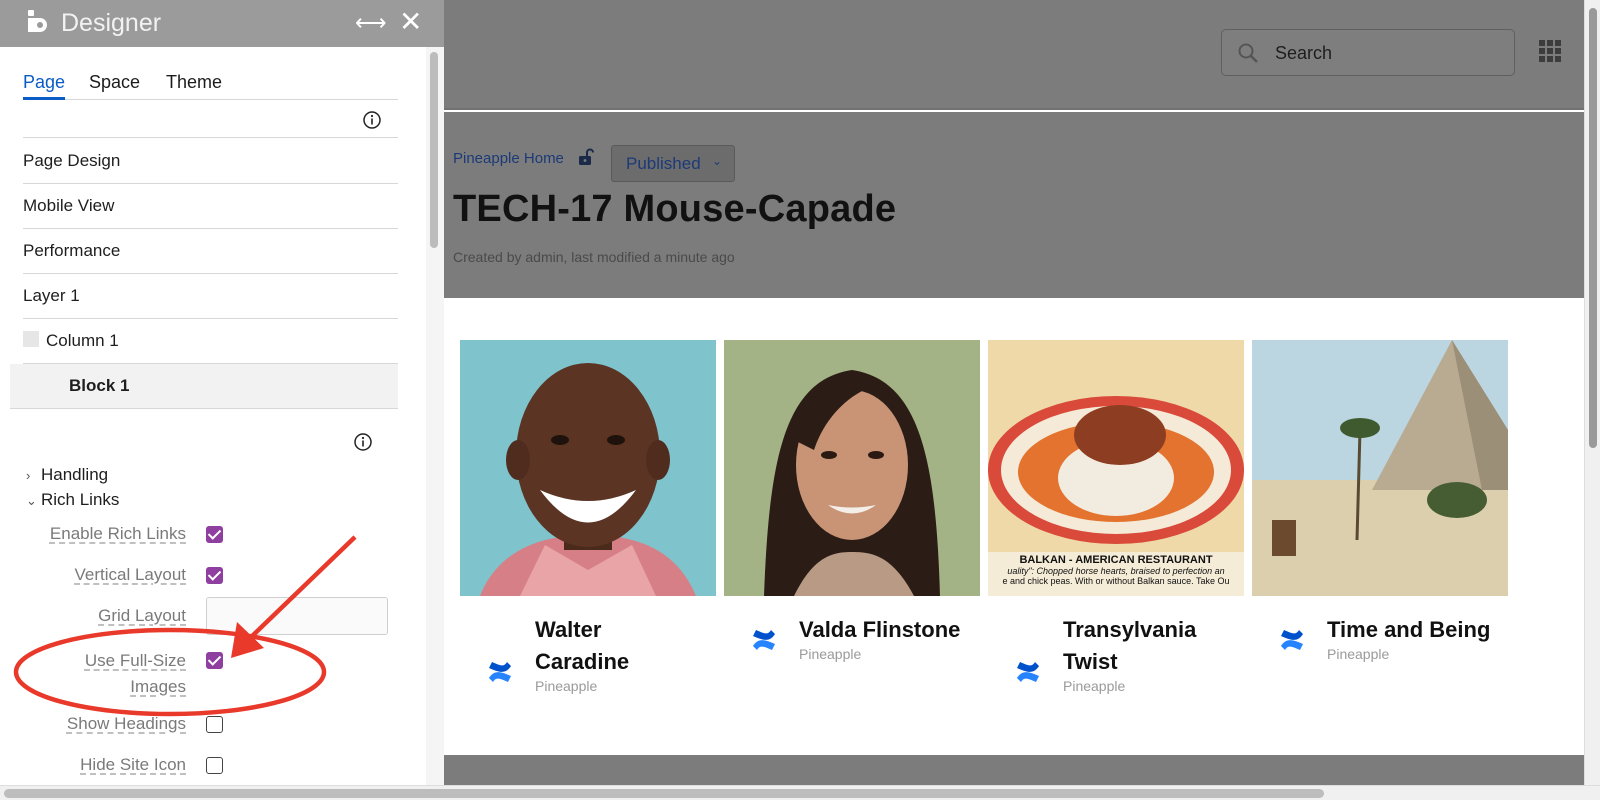  I want to click on card-title: Walter Caradine, so click(625, 646).